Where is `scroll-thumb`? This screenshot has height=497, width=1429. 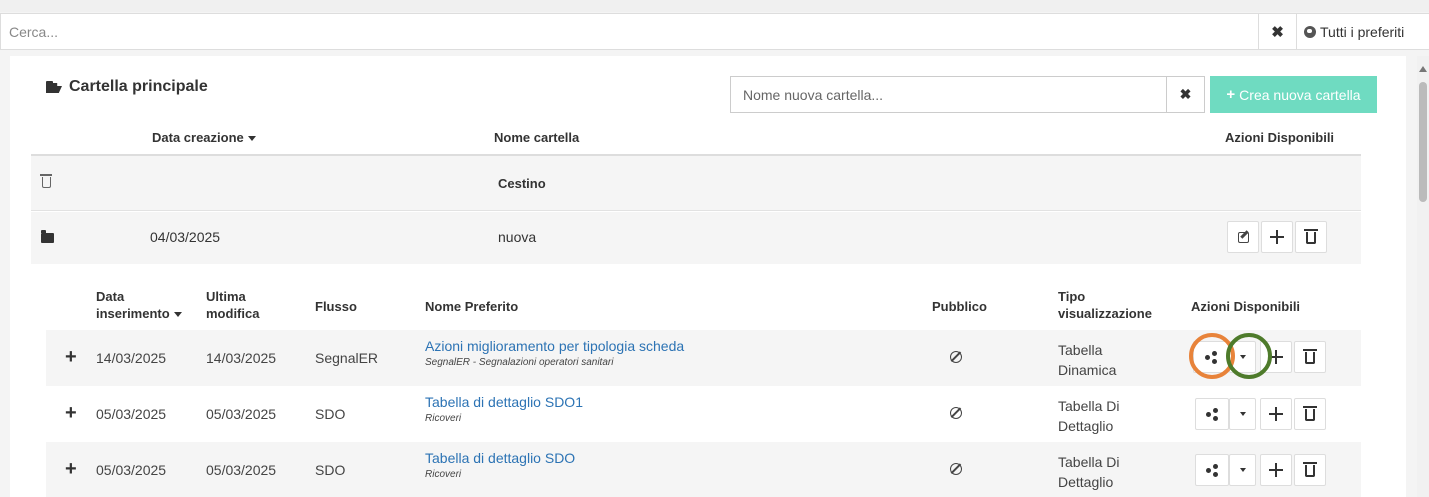
scroll-thumb is located at coordinates (1423, 142).